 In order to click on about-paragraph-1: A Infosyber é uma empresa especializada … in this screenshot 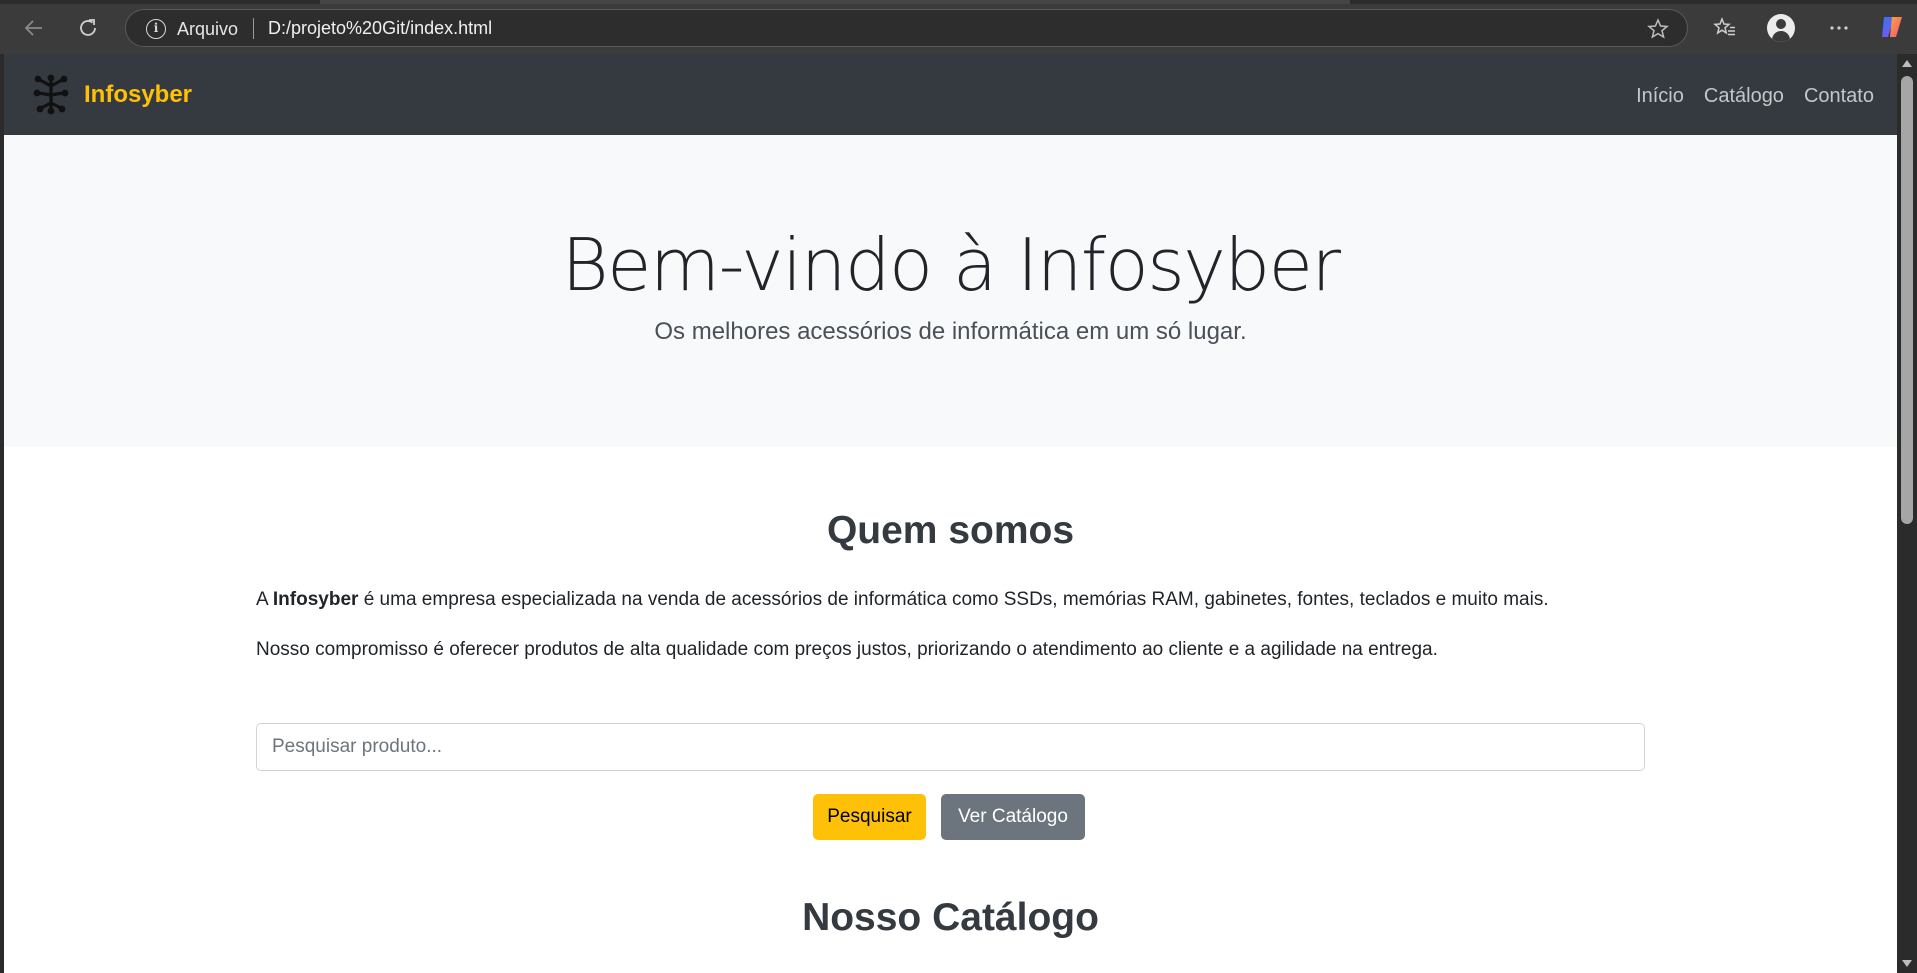, I will do `click(956, 600)`.